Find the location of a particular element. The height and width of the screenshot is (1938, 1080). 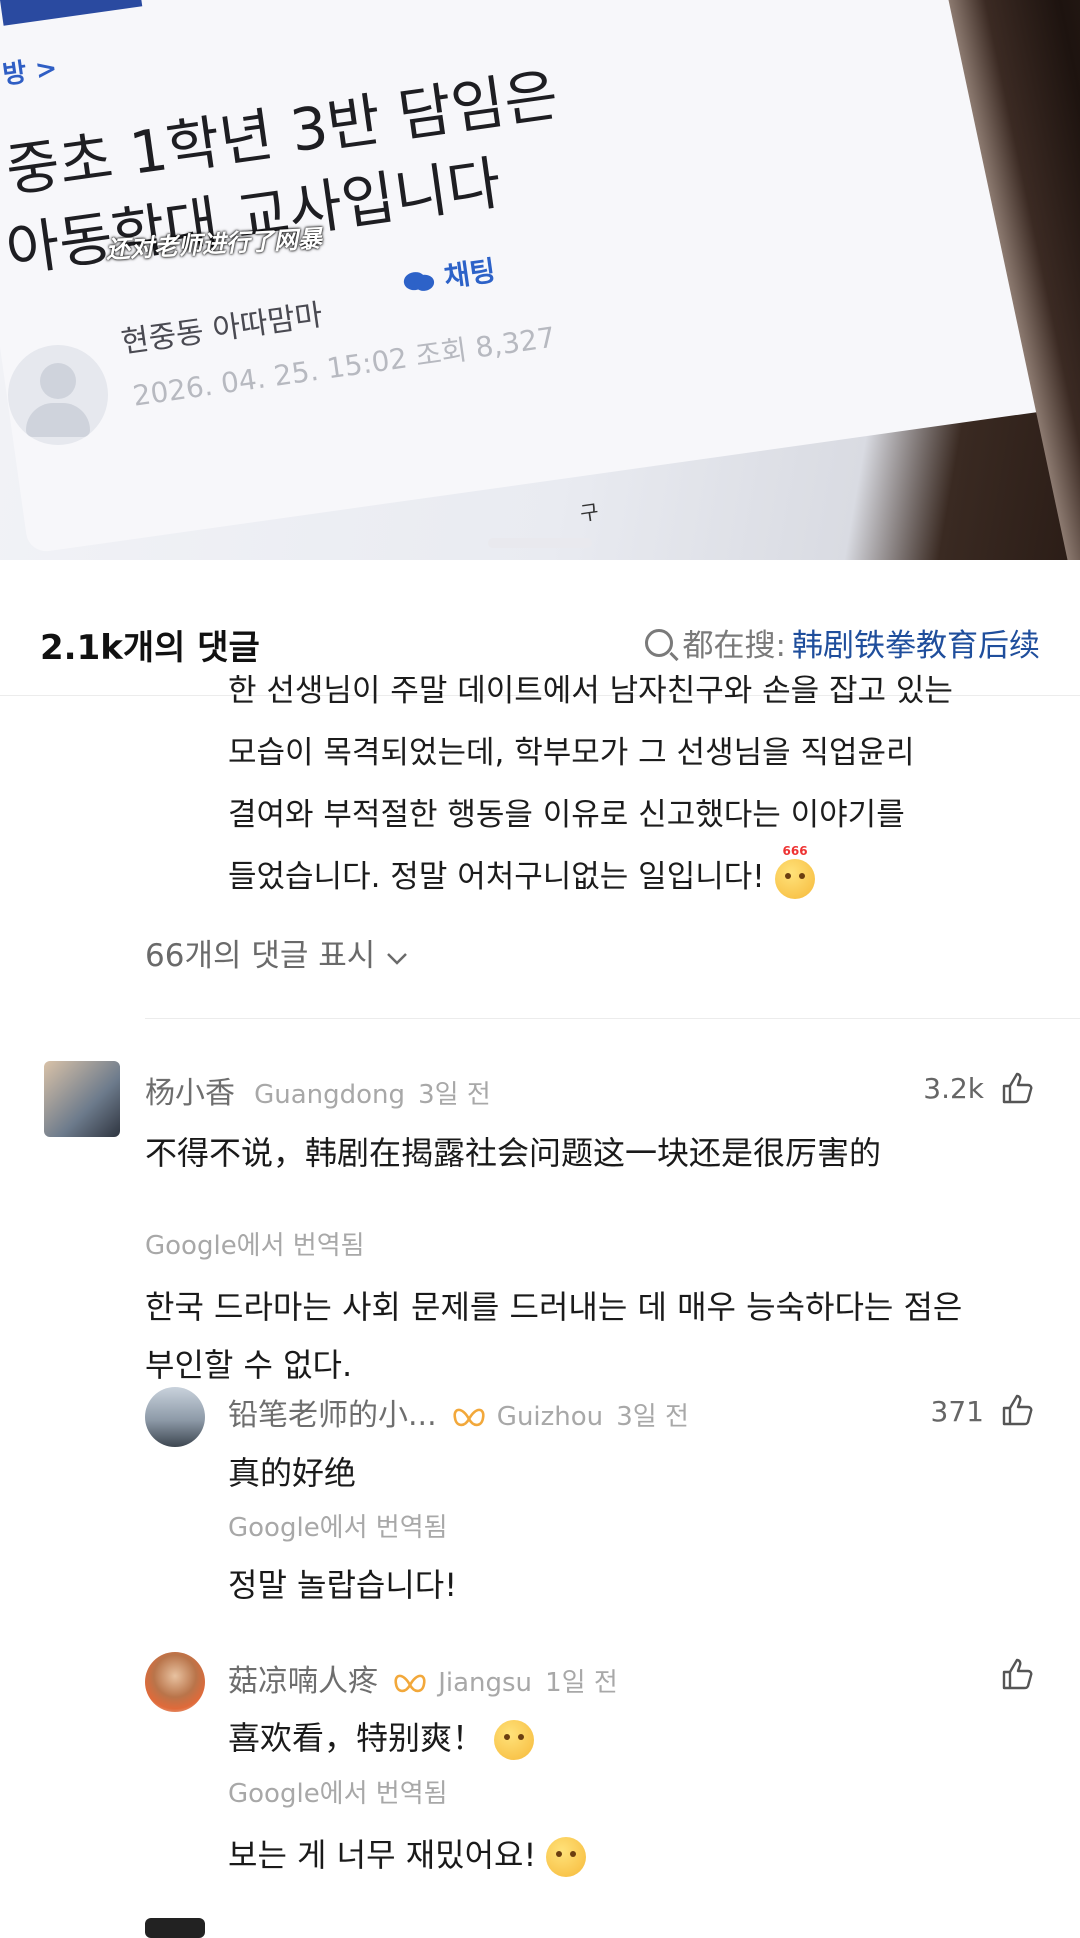

reply-text-content: 喜欢看，特别爽！ is located at coordinates (356, 1738).